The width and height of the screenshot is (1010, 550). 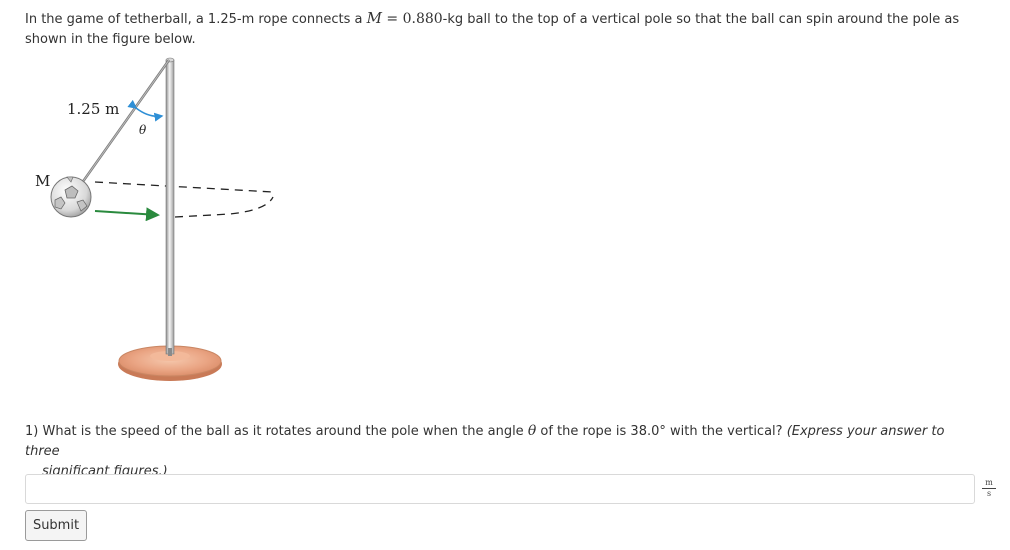 What do you see at coordinates (500, 489) in the screenshot?
I see `answer-input` at bounding box center [500, 489].